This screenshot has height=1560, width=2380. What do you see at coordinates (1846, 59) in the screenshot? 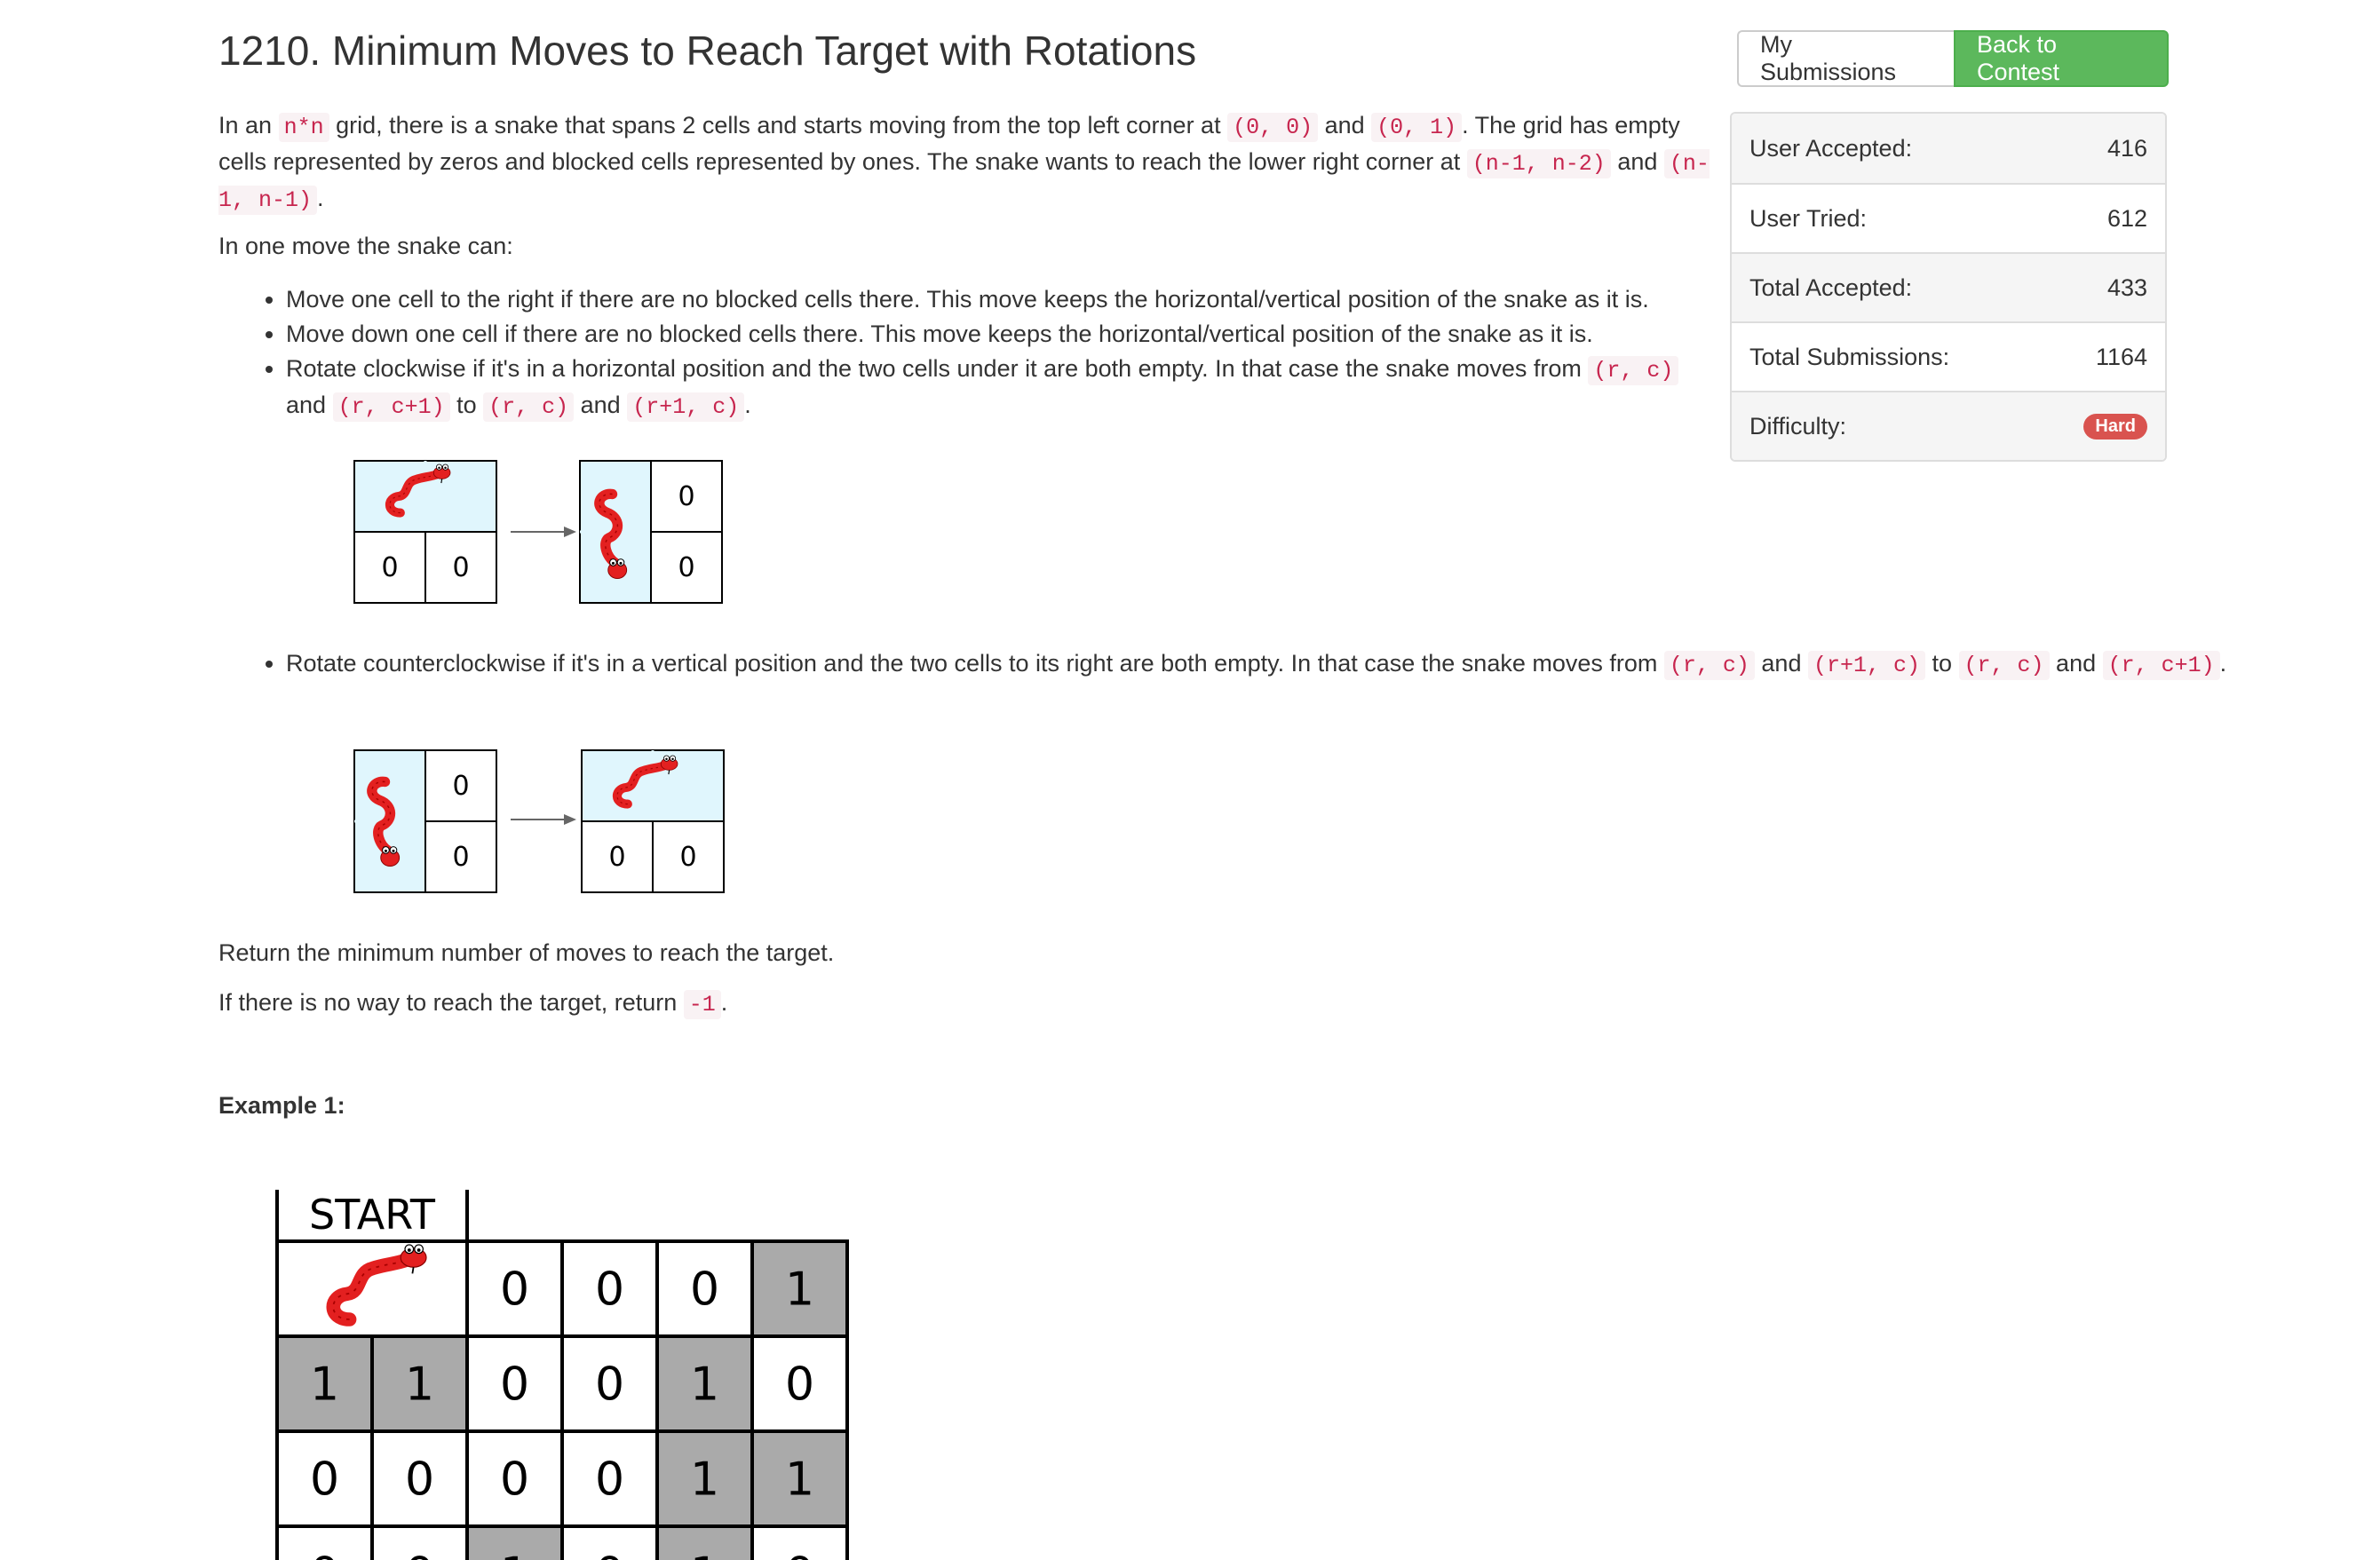
I see `my-submissions-button: My Submissions` at bounding box center [1846, 59].